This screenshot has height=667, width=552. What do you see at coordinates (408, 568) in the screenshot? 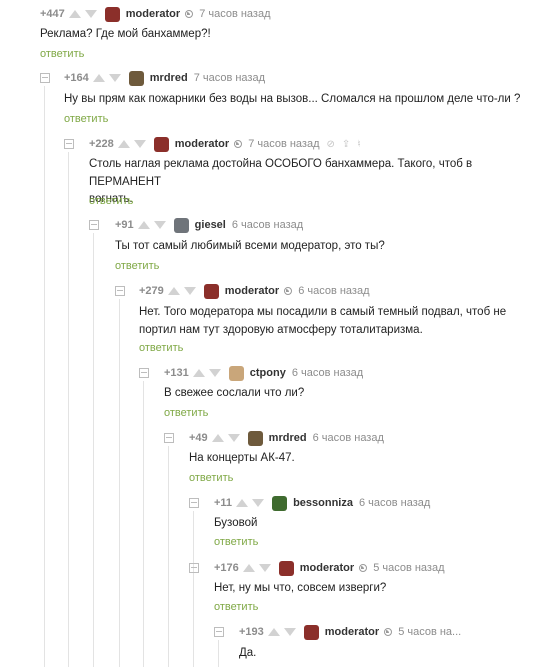
I see `comment-time: 5 часов назад` at bounding box center [408, 568].